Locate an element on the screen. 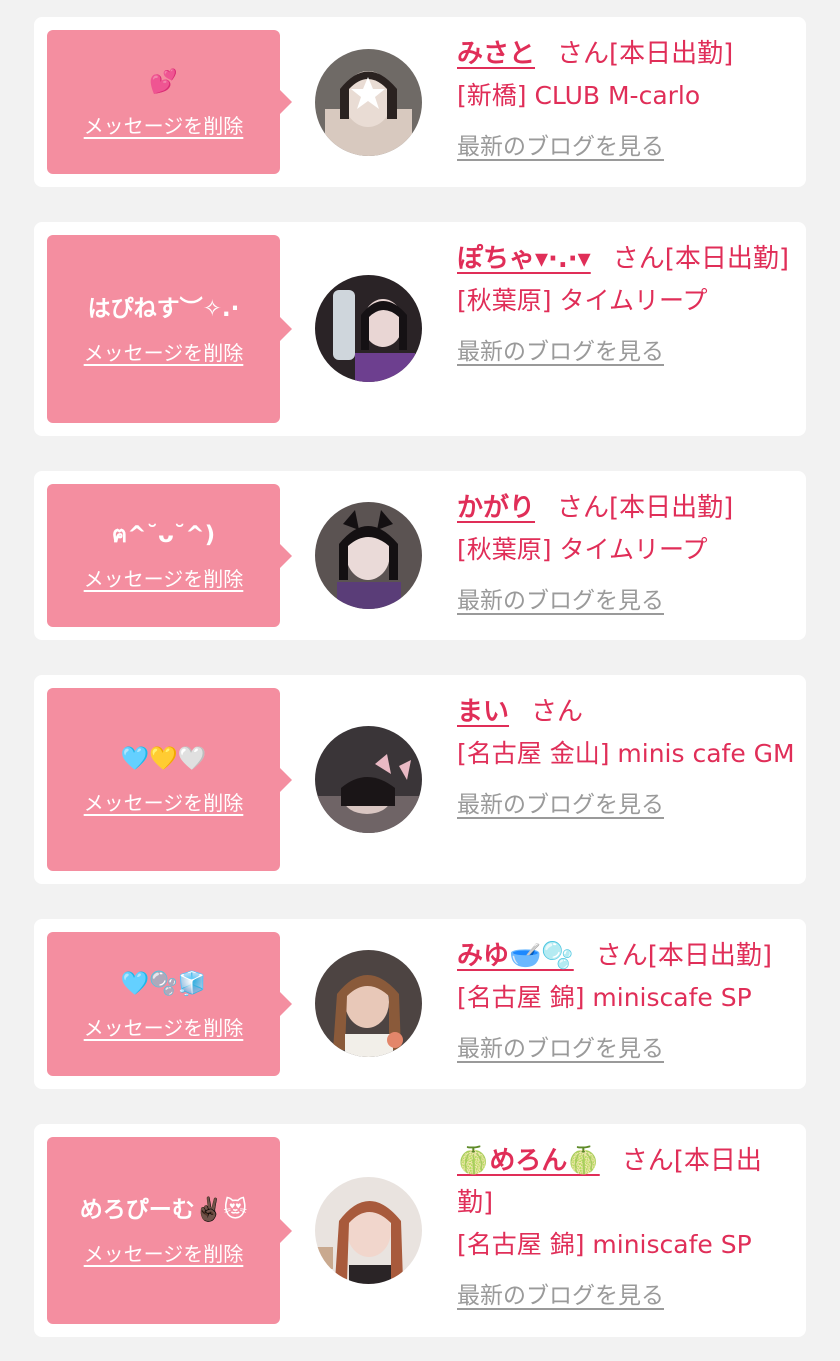 This screenshot has height=1361, width=840. cast-info: ぽちゃ▾·.·▾ さん[本日出勤] [秋葉原] タイムリープ 最新のブログを見る is located at coordinates (627, 302).